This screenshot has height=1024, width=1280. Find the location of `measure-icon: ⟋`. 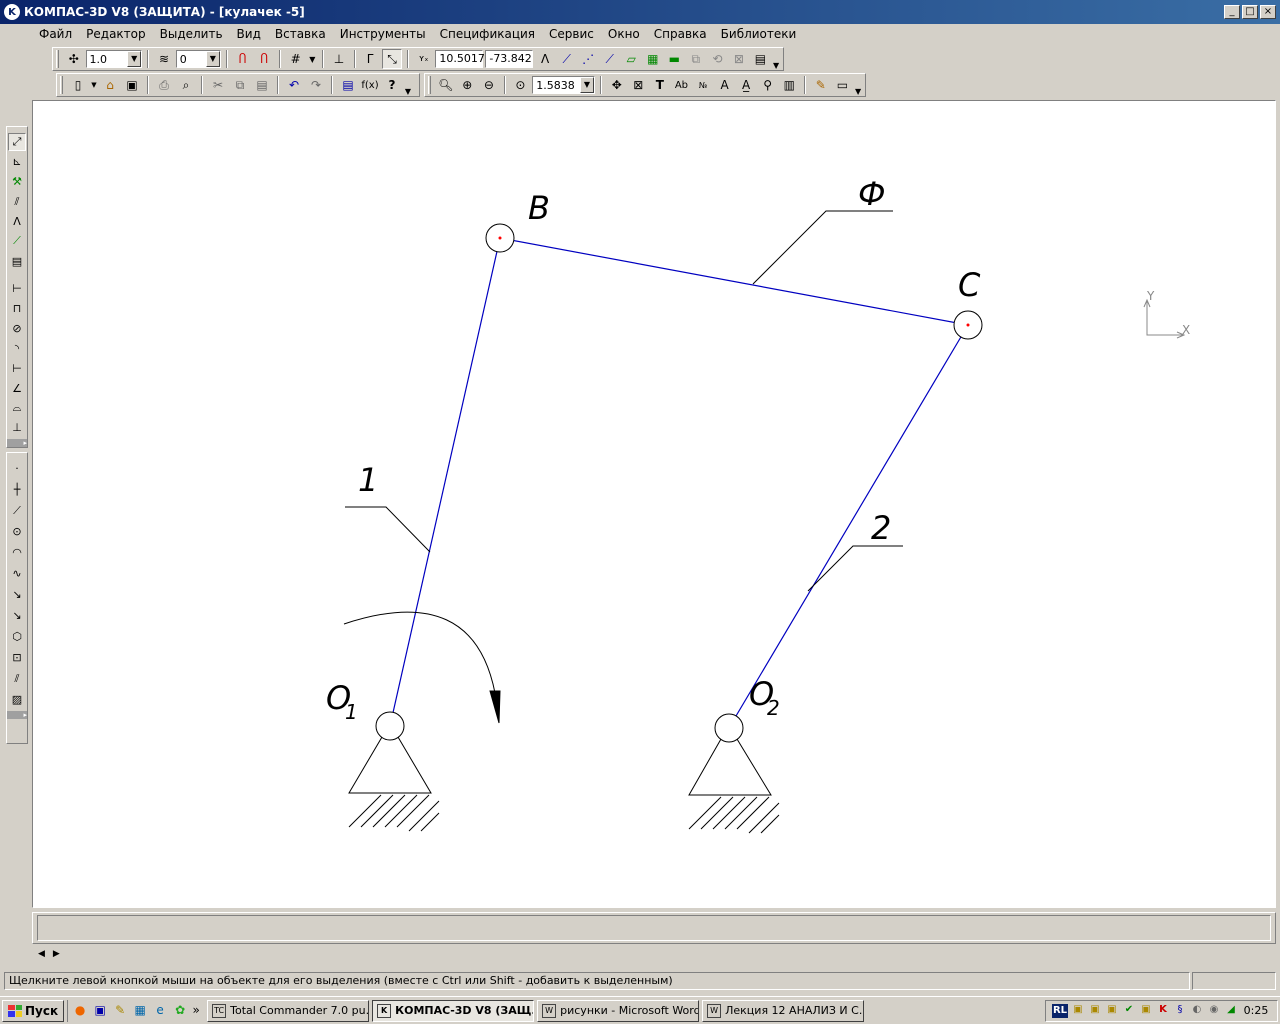

measure-icon: ⟋ is located at coordinates (17, 242).